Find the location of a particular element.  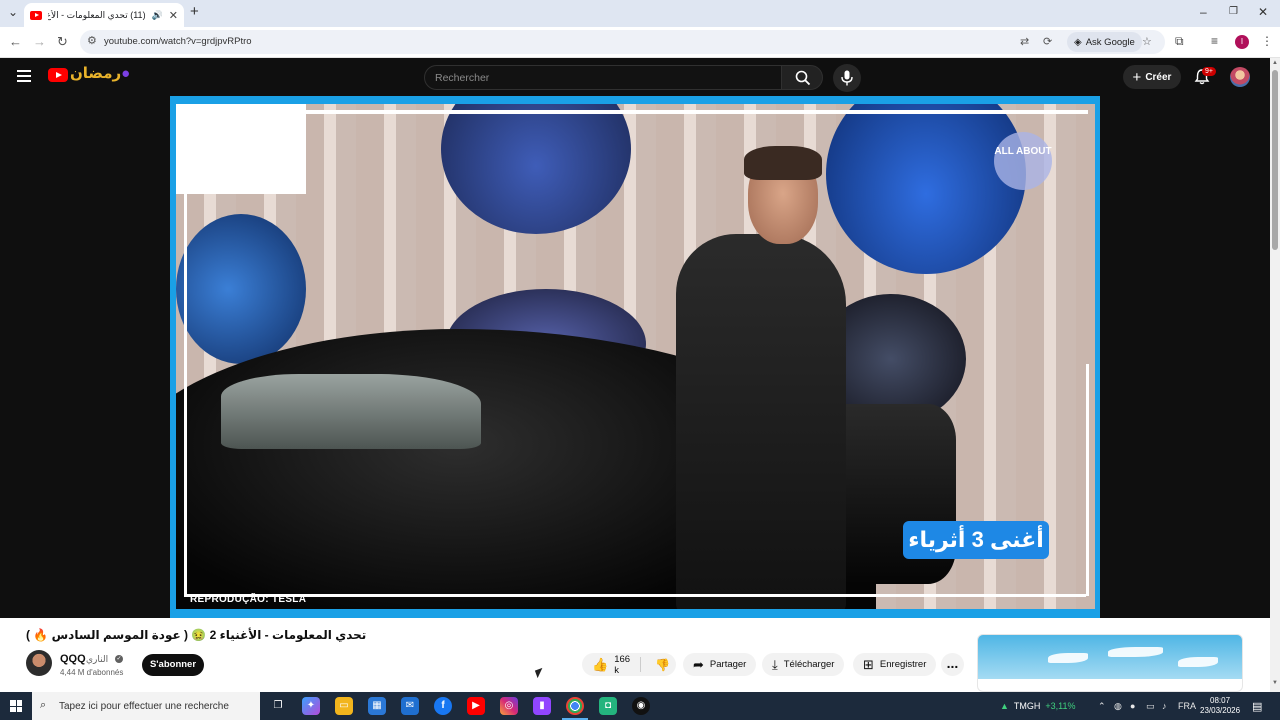

save-button: ⊞ Enregistrer is located at coordinates (895, 664).